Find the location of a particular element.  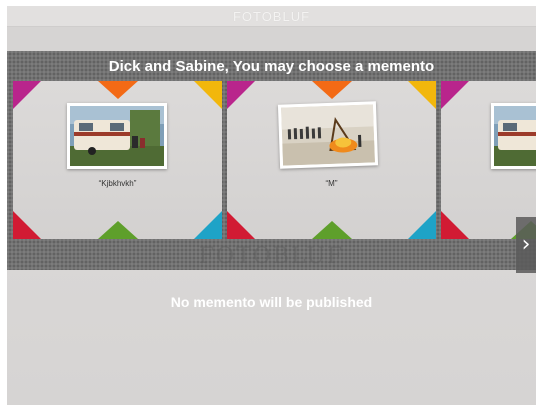

bonfire-image is located at coordinates (328, 135).